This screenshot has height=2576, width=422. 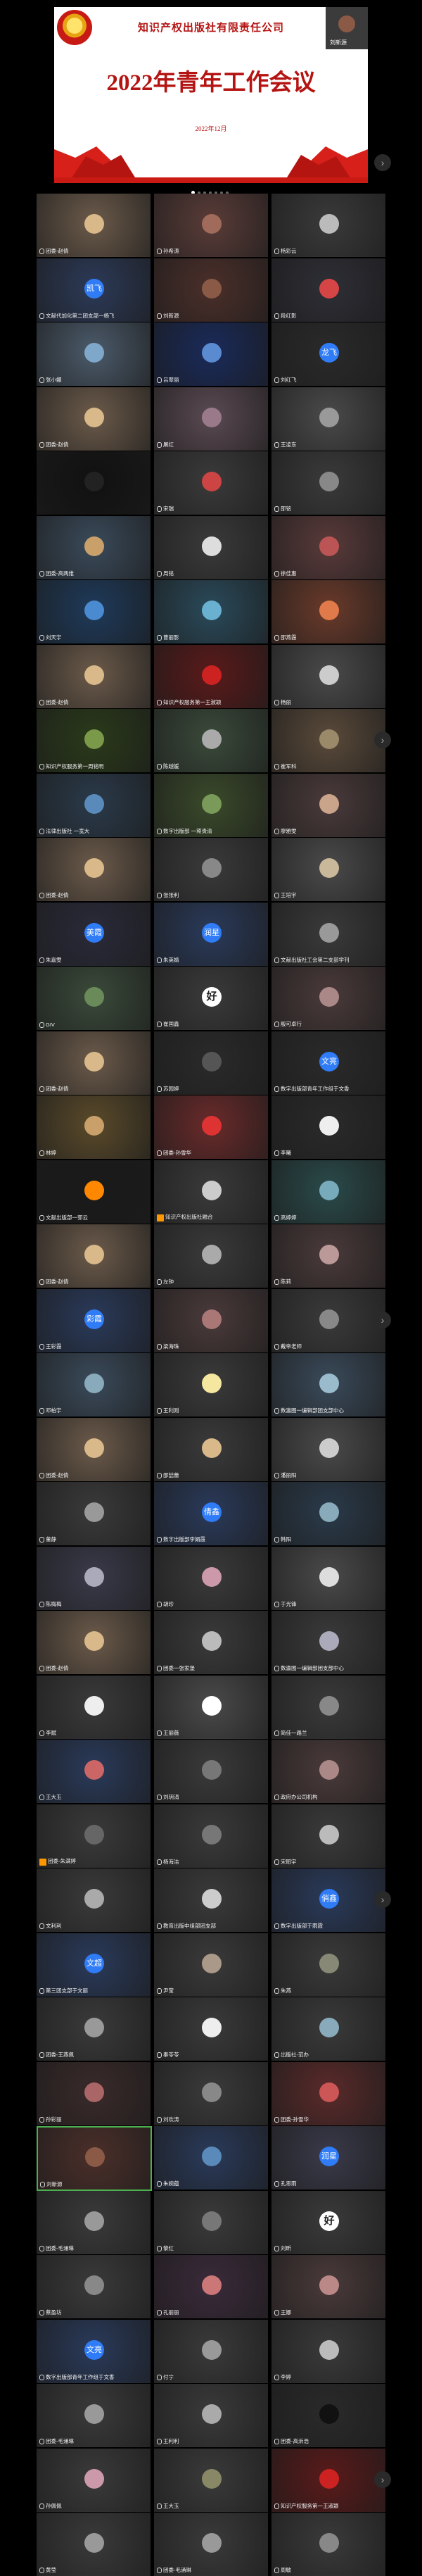 I want to click on participant-tile: 润星 朱英婧, so click(x=211, y=934).